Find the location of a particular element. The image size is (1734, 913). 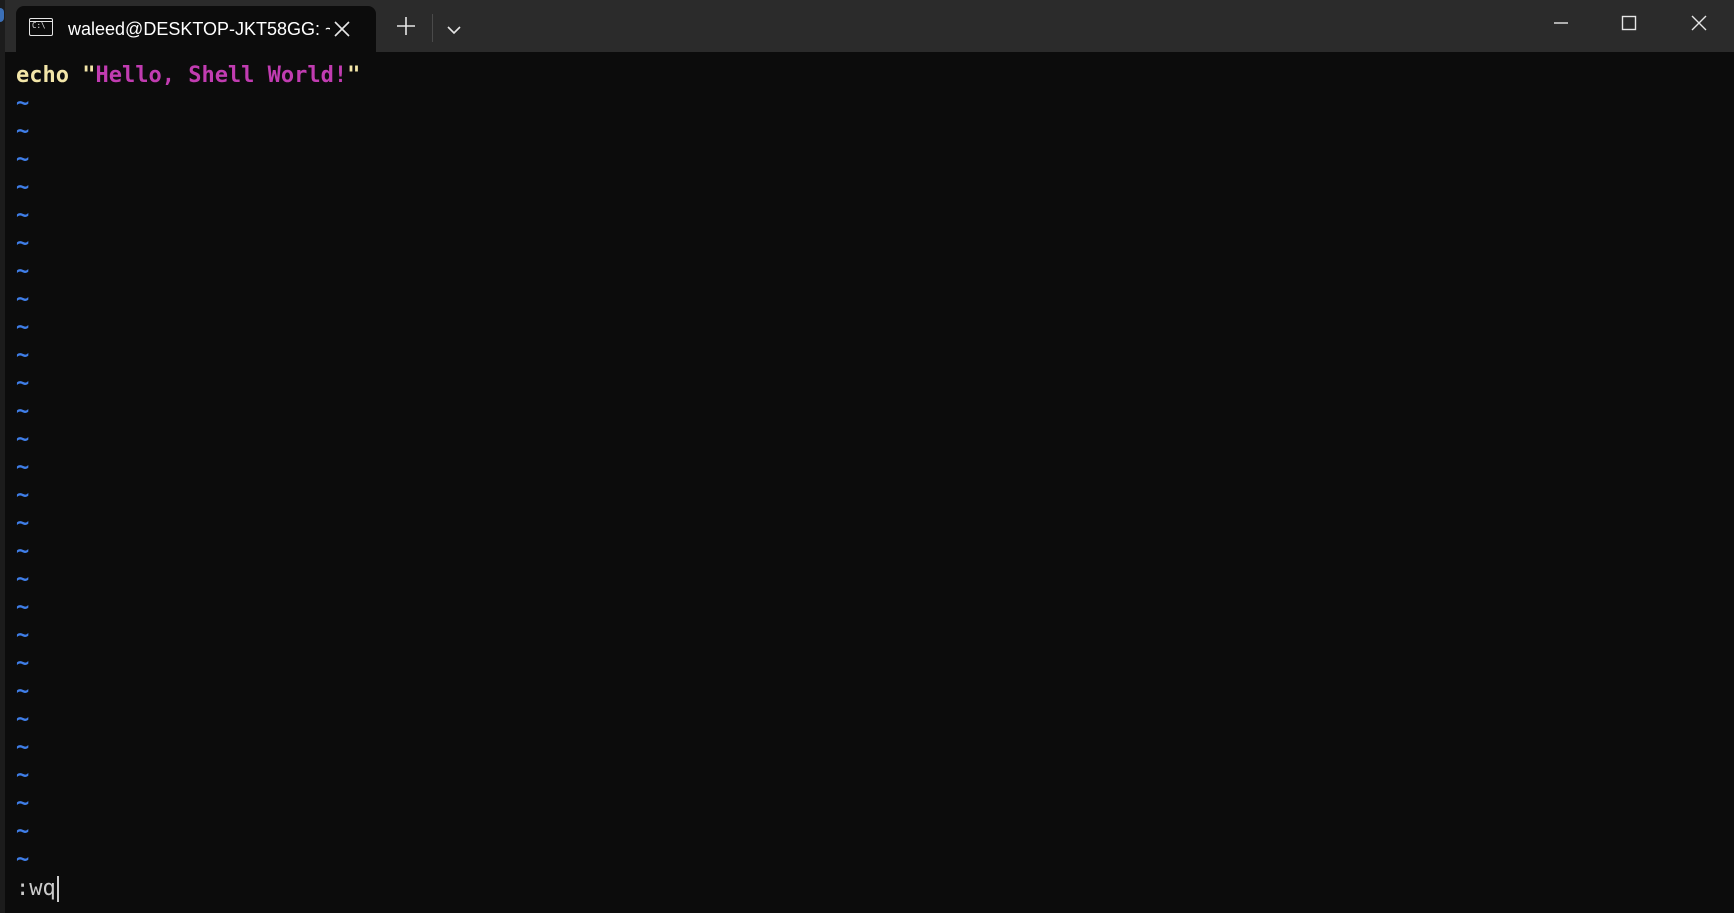

tab-title: waleed@DESKTOP-JKT58GG: ~ is located at coordinates (199, 29).